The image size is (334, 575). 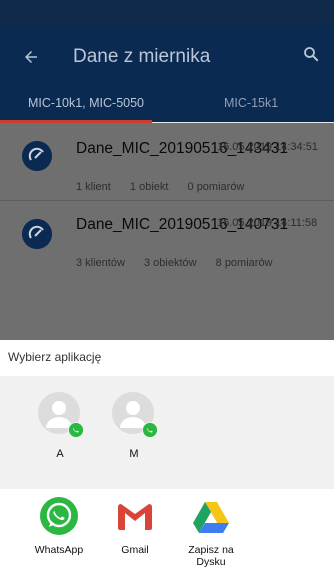 I want to click on file-meta: 3 klientów 3 obiektów 8 pomiarów, so click(x=182, y=263).